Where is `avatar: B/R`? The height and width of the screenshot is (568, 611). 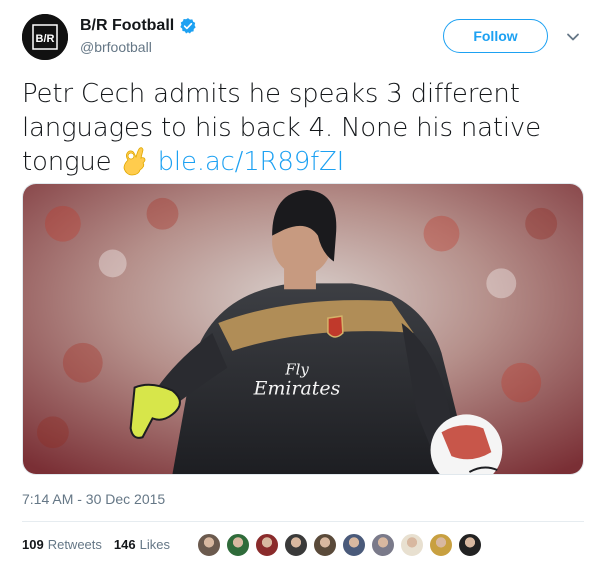 avatar: B/R is located at coordinates (45, 37).